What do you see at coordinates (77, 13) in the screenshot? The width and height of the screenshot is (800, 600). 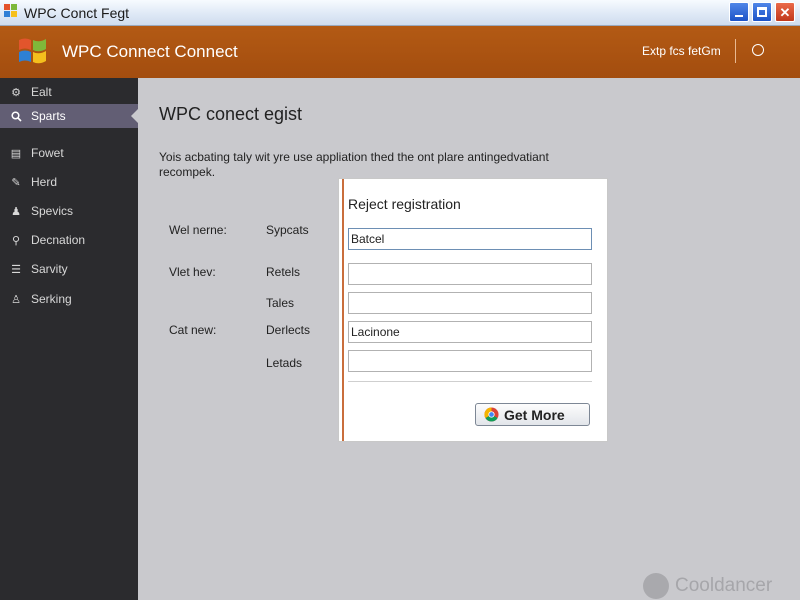 I see `window-title: WPC Conct Fegt` at bounding box center [77, 13].